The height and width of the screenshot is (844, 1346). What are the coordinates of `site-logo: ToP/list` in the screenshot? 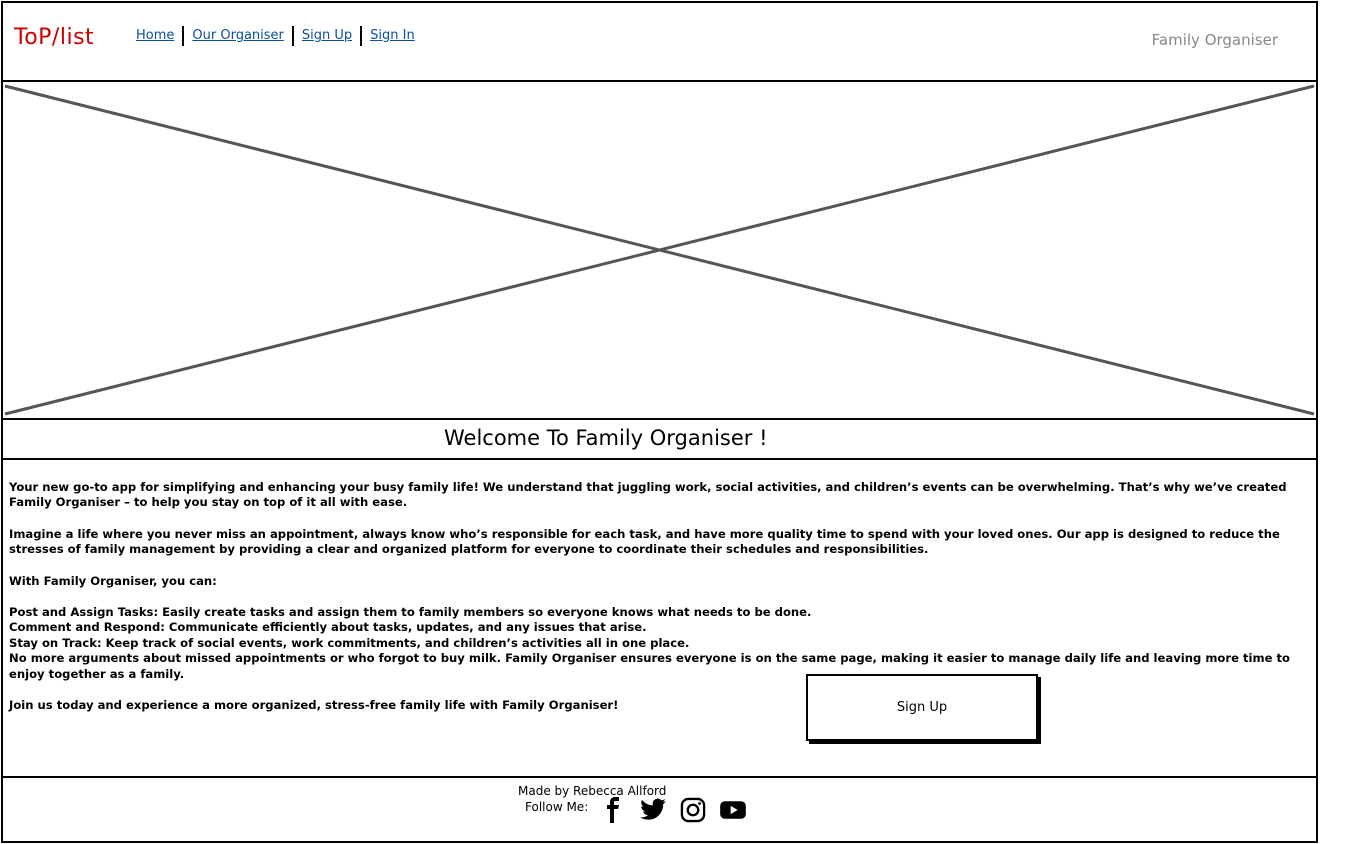 It's located at (54, 37).